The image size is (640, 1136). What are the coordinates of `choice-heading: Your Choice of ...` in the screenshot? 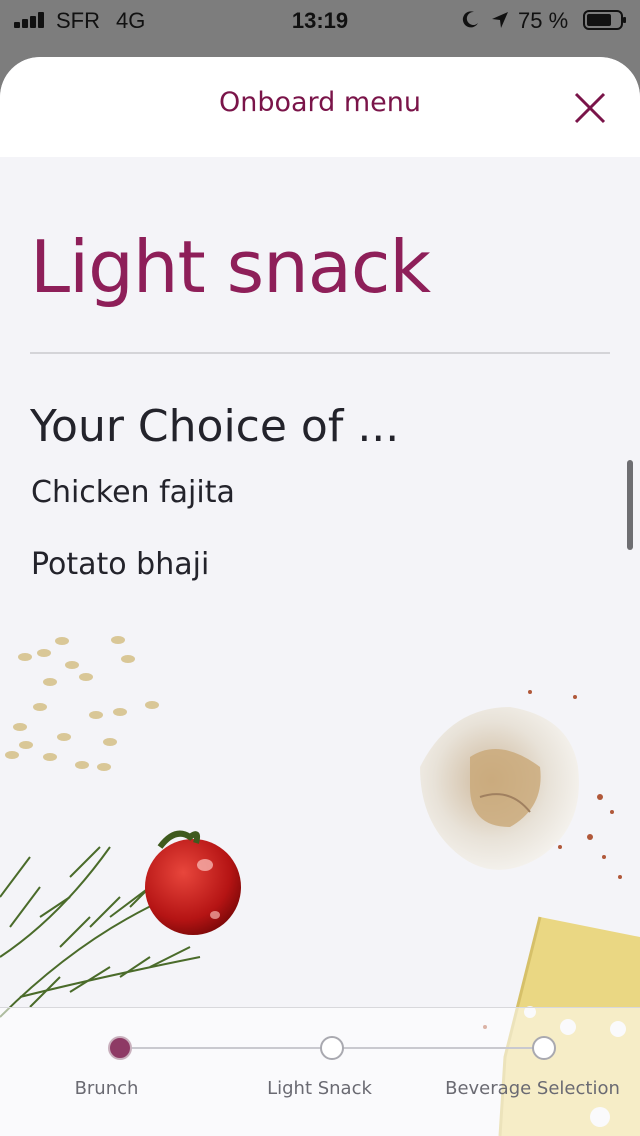 It's located at (215, 426).